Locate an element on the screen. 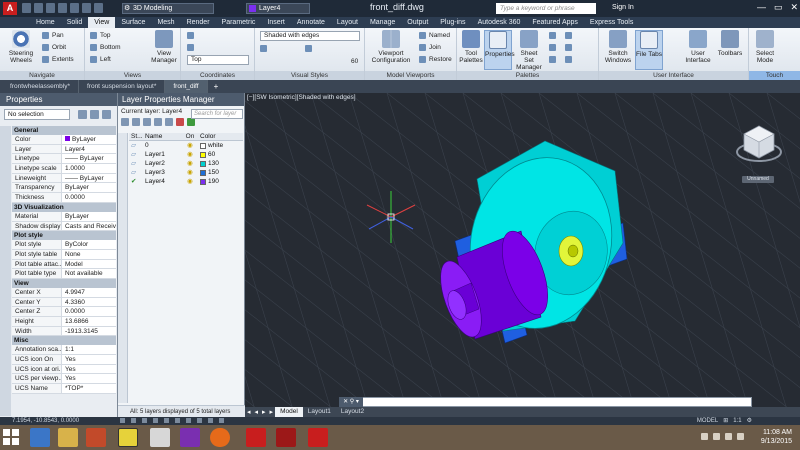 Image resolution: width=800 pixels, height=450 pixels. viewcube: Unnamed is located at coordinates (759, 151).